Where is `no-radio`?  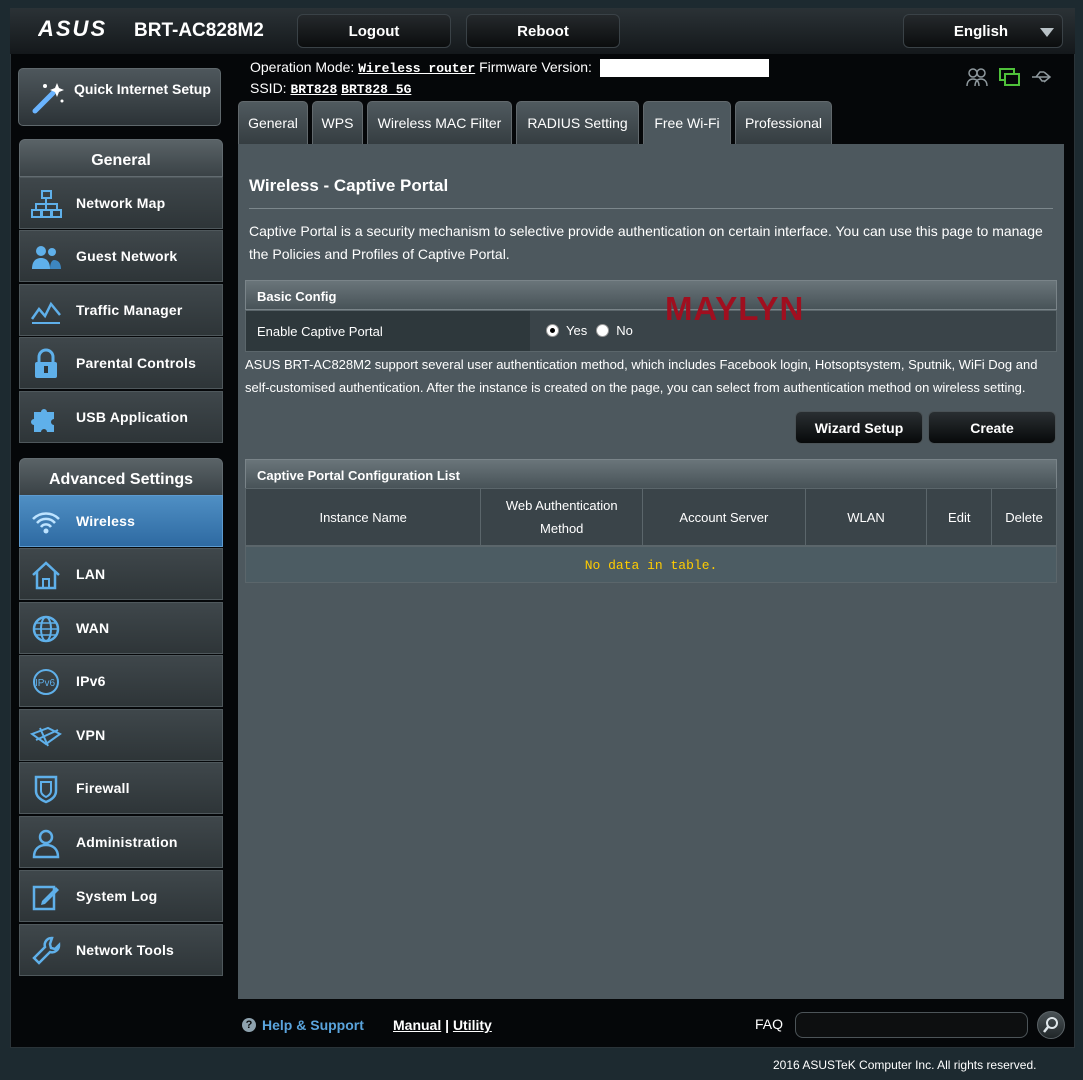
no-radio is located at coordinates (603, 330).